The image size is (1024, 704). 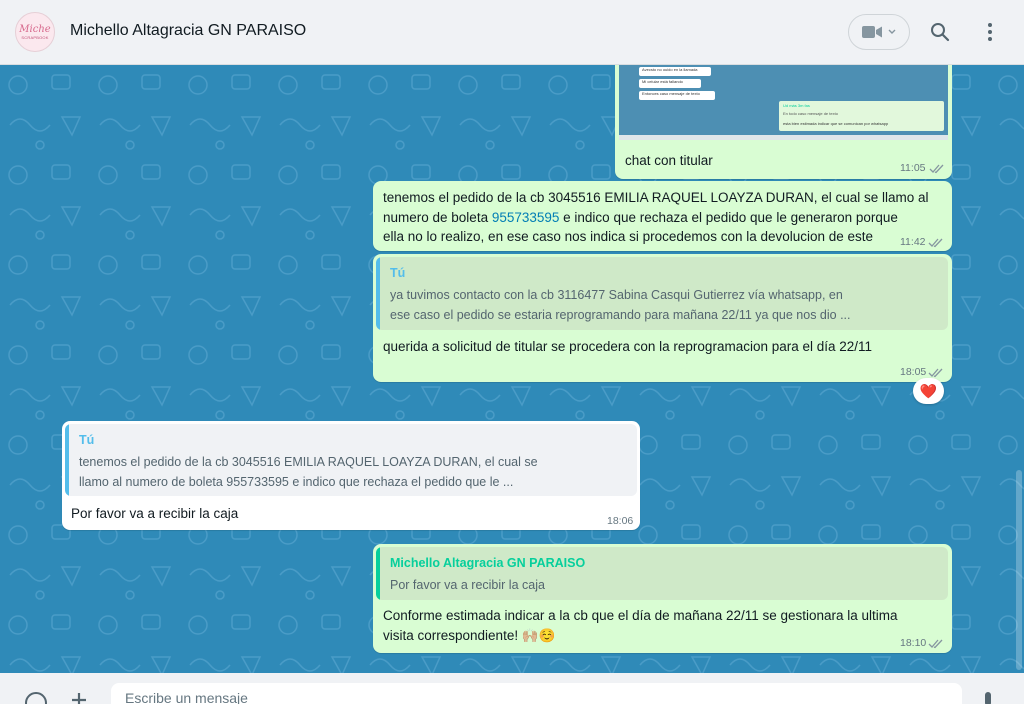 I want to click on message-time: 11:05, so click(x=913, y=168).